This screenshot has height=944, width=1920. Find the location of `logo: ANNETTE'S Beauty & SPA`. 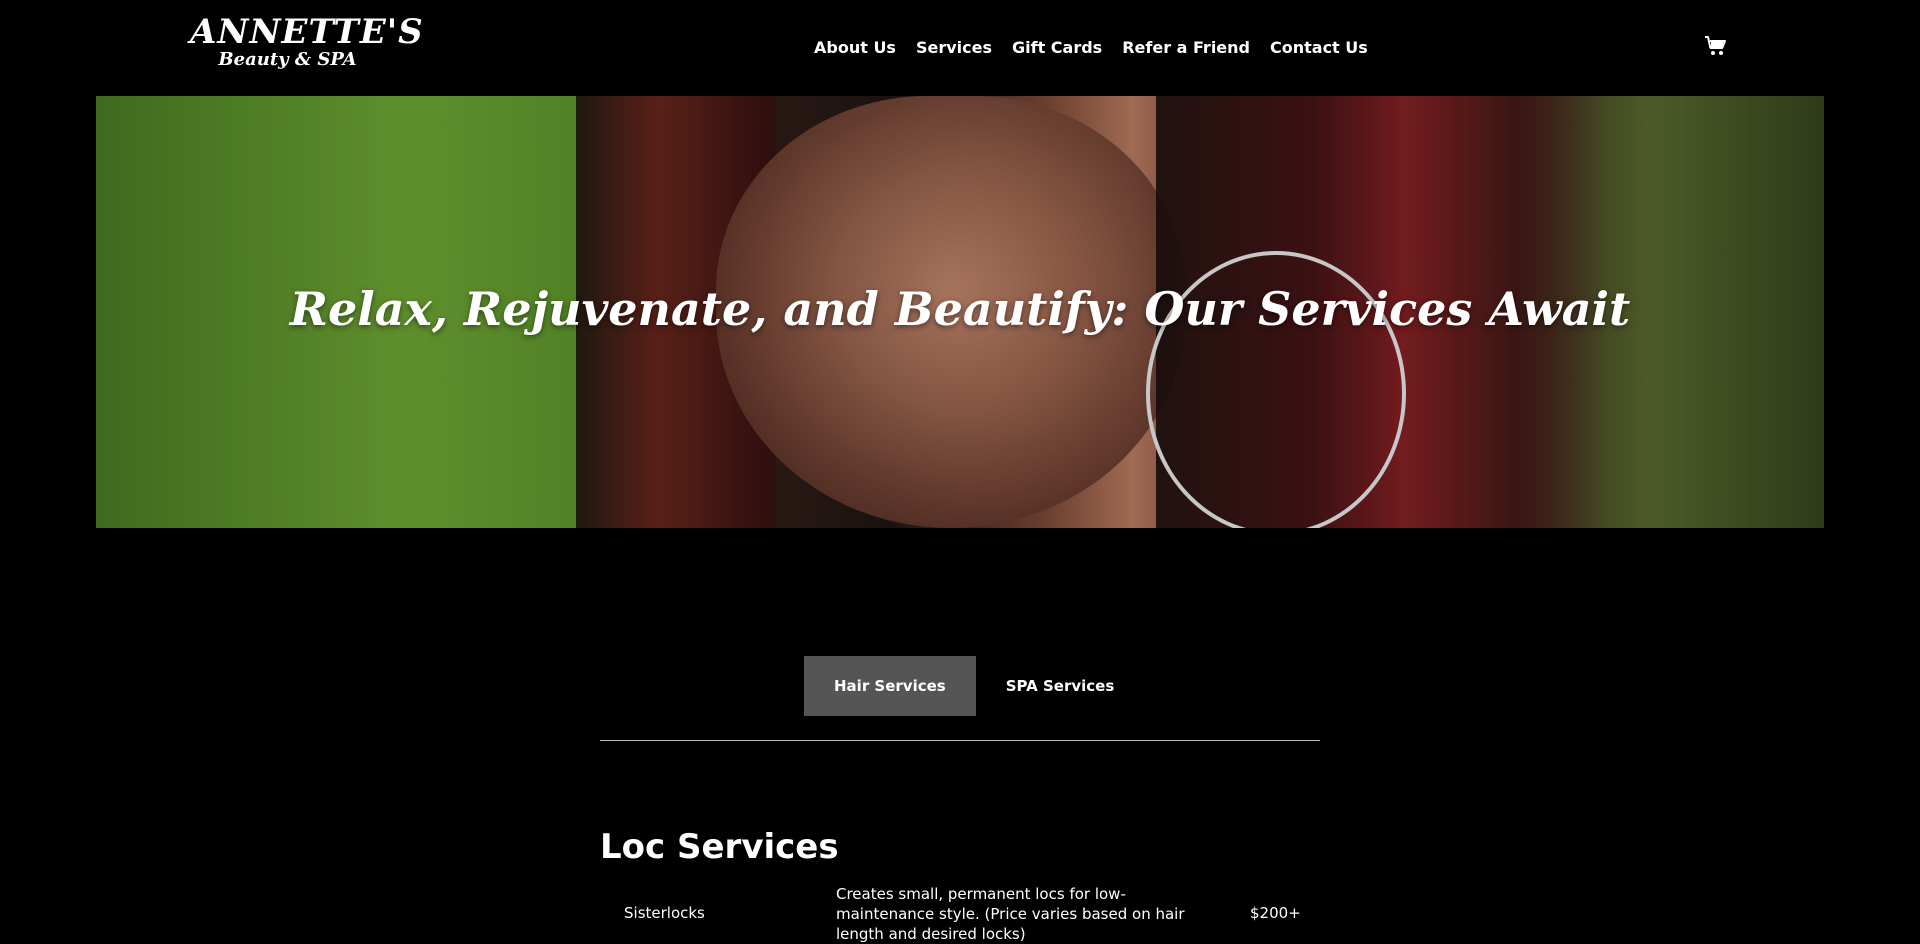

logo: ANNETTE'S Beauty & SPA is located at coordinates (307, 41).